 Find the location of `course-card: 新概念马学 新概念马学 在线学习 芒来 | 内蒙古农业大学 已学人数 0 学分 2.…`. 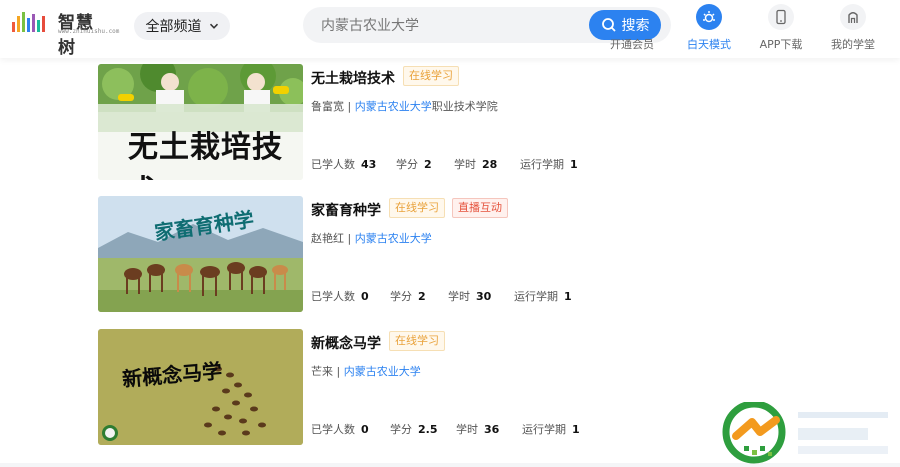

course-card: 新概念马学 新概念马学 在线学习 芒来 | 内蒙古农业大学 已学人数 0 学分 2.… is located at coordinates (339, 387).